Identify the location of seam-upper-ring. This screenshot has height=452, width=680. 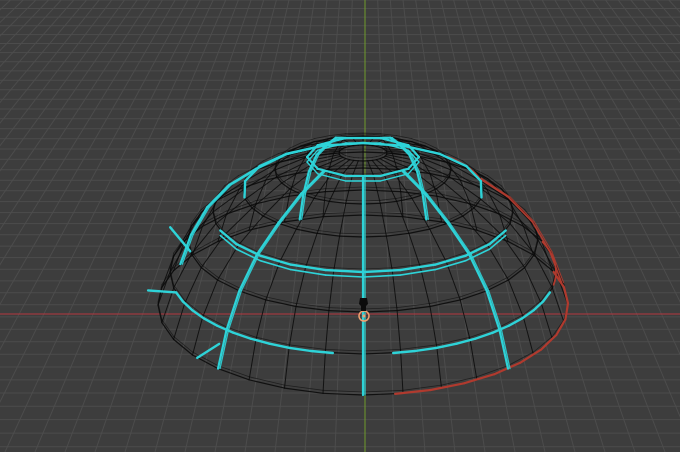
(481, 189).